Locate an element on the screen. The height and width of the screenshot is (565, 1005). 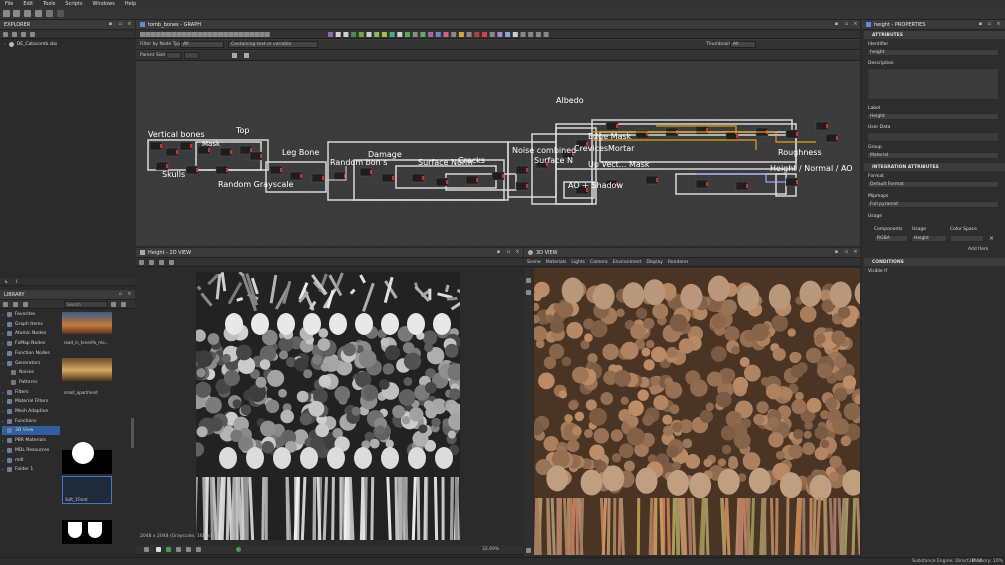
node-cracks: Cracks is located at coordinates (471, 160).